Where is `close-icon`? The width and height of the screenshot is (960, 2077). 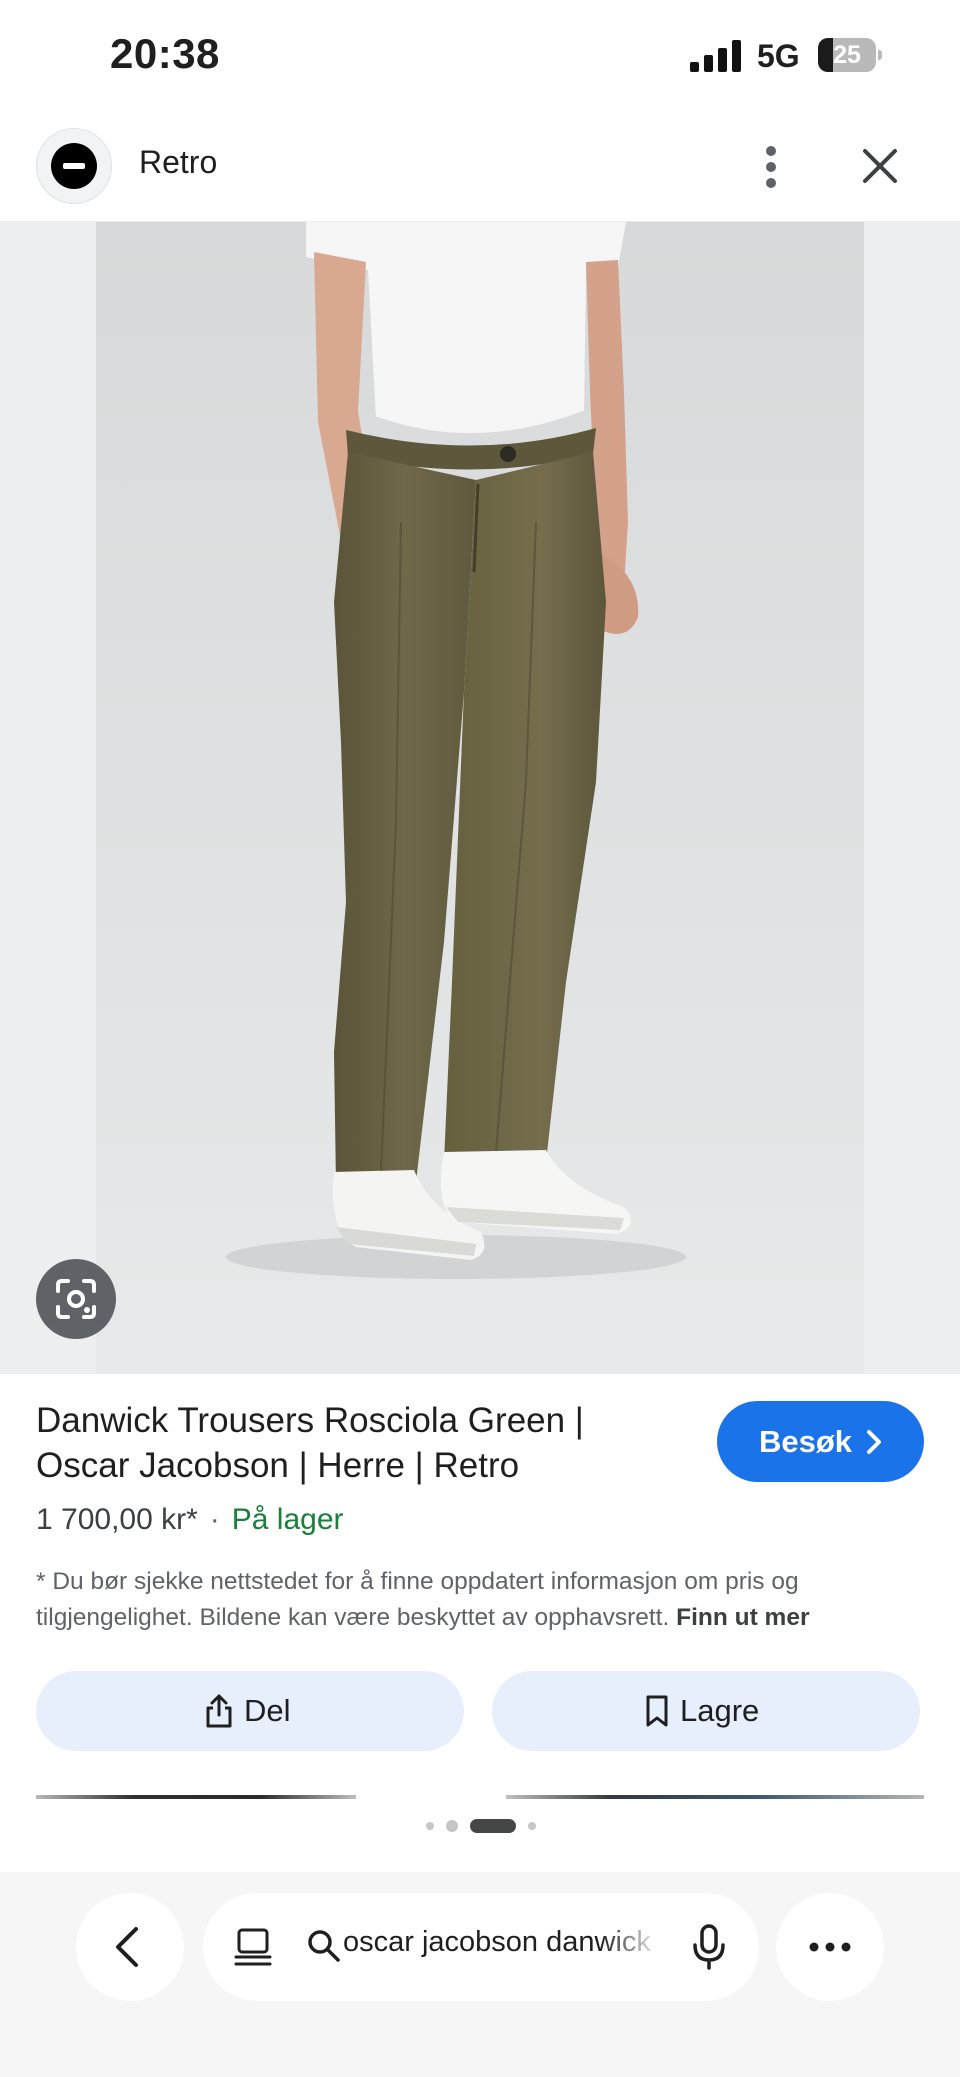
close-icon is located at coordinates (880, 166).